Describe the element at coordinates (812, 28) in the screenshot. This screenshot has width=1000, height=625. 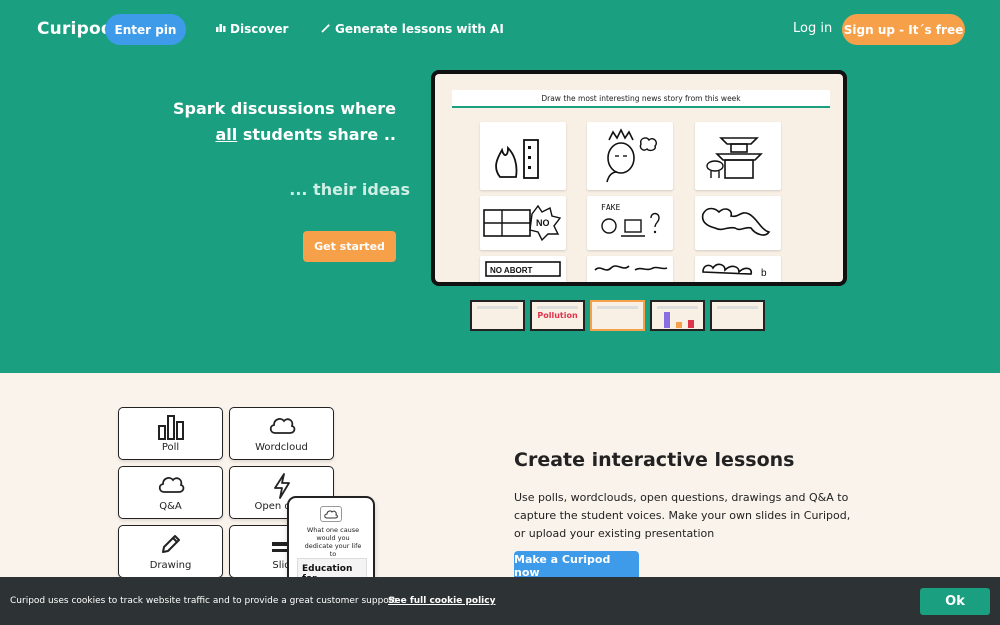
I see `login-link: Log in` at that location.